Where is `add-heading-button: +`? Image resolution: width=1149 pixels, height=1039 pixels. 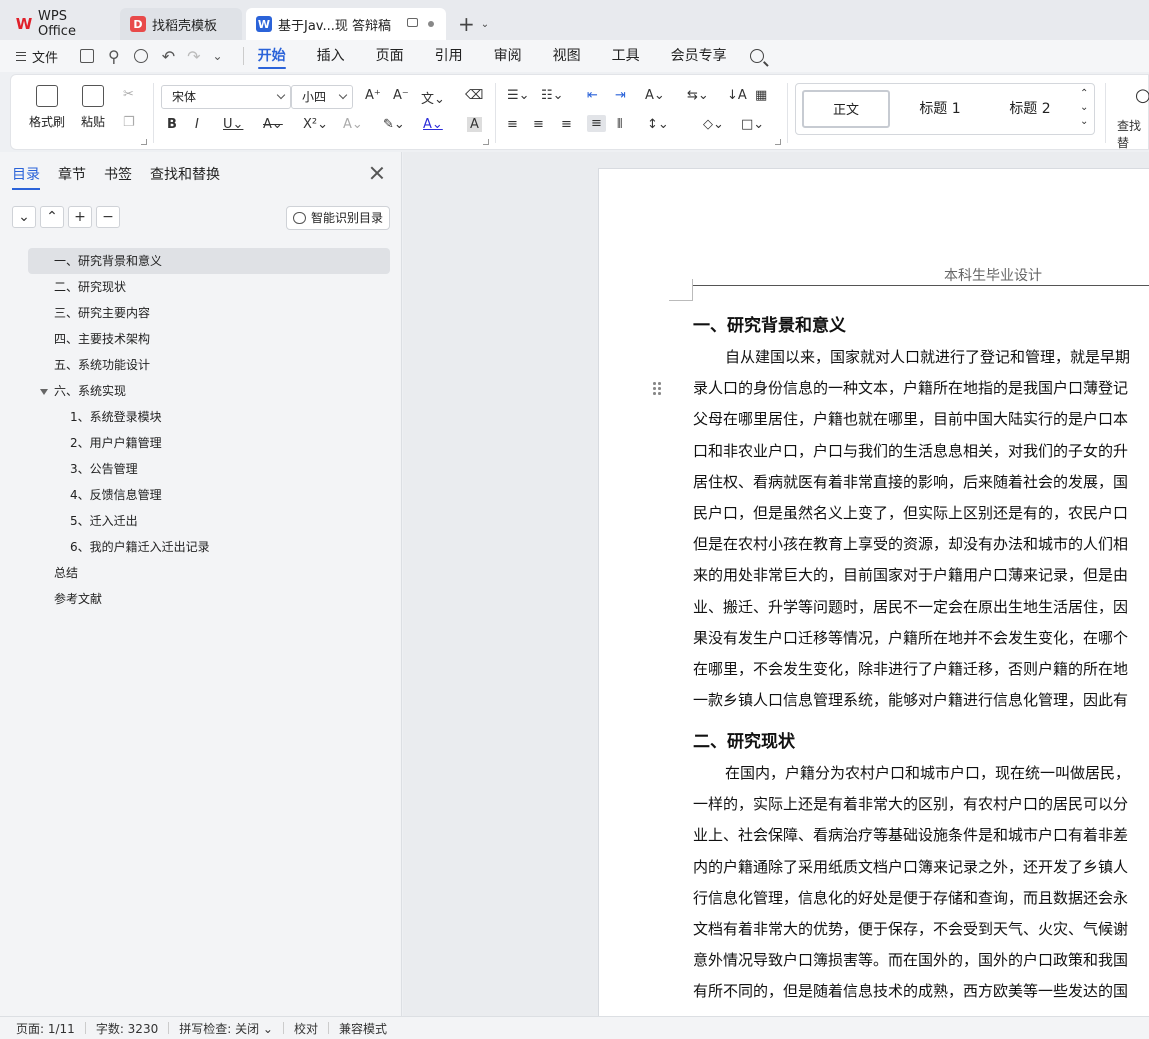
add-heading-button: + is located at coordinates (80, 217).